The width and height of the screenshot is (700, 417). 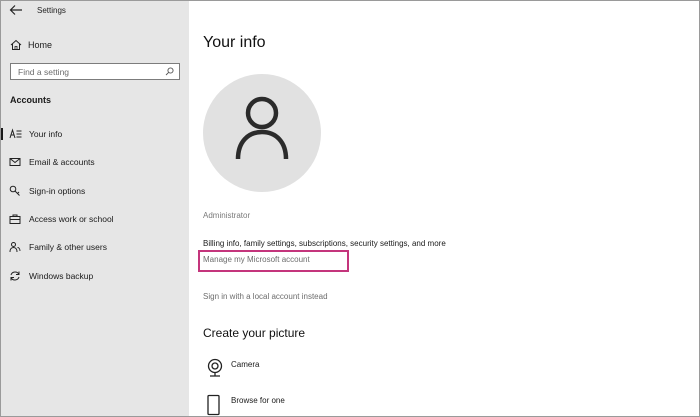 I want to click on home-icon, so click(x=16, y=44).